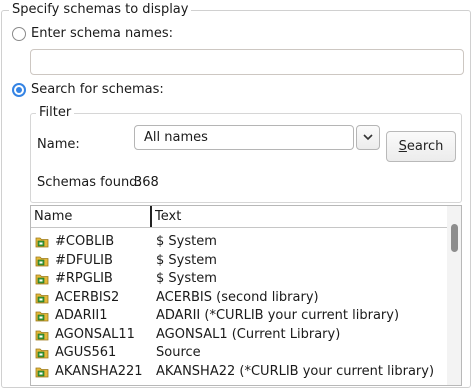 The width and height of the screenshot is (474, 391). I want to click on table-row: ACERBIS2 ACERBIS (second library), so click(238, 298).